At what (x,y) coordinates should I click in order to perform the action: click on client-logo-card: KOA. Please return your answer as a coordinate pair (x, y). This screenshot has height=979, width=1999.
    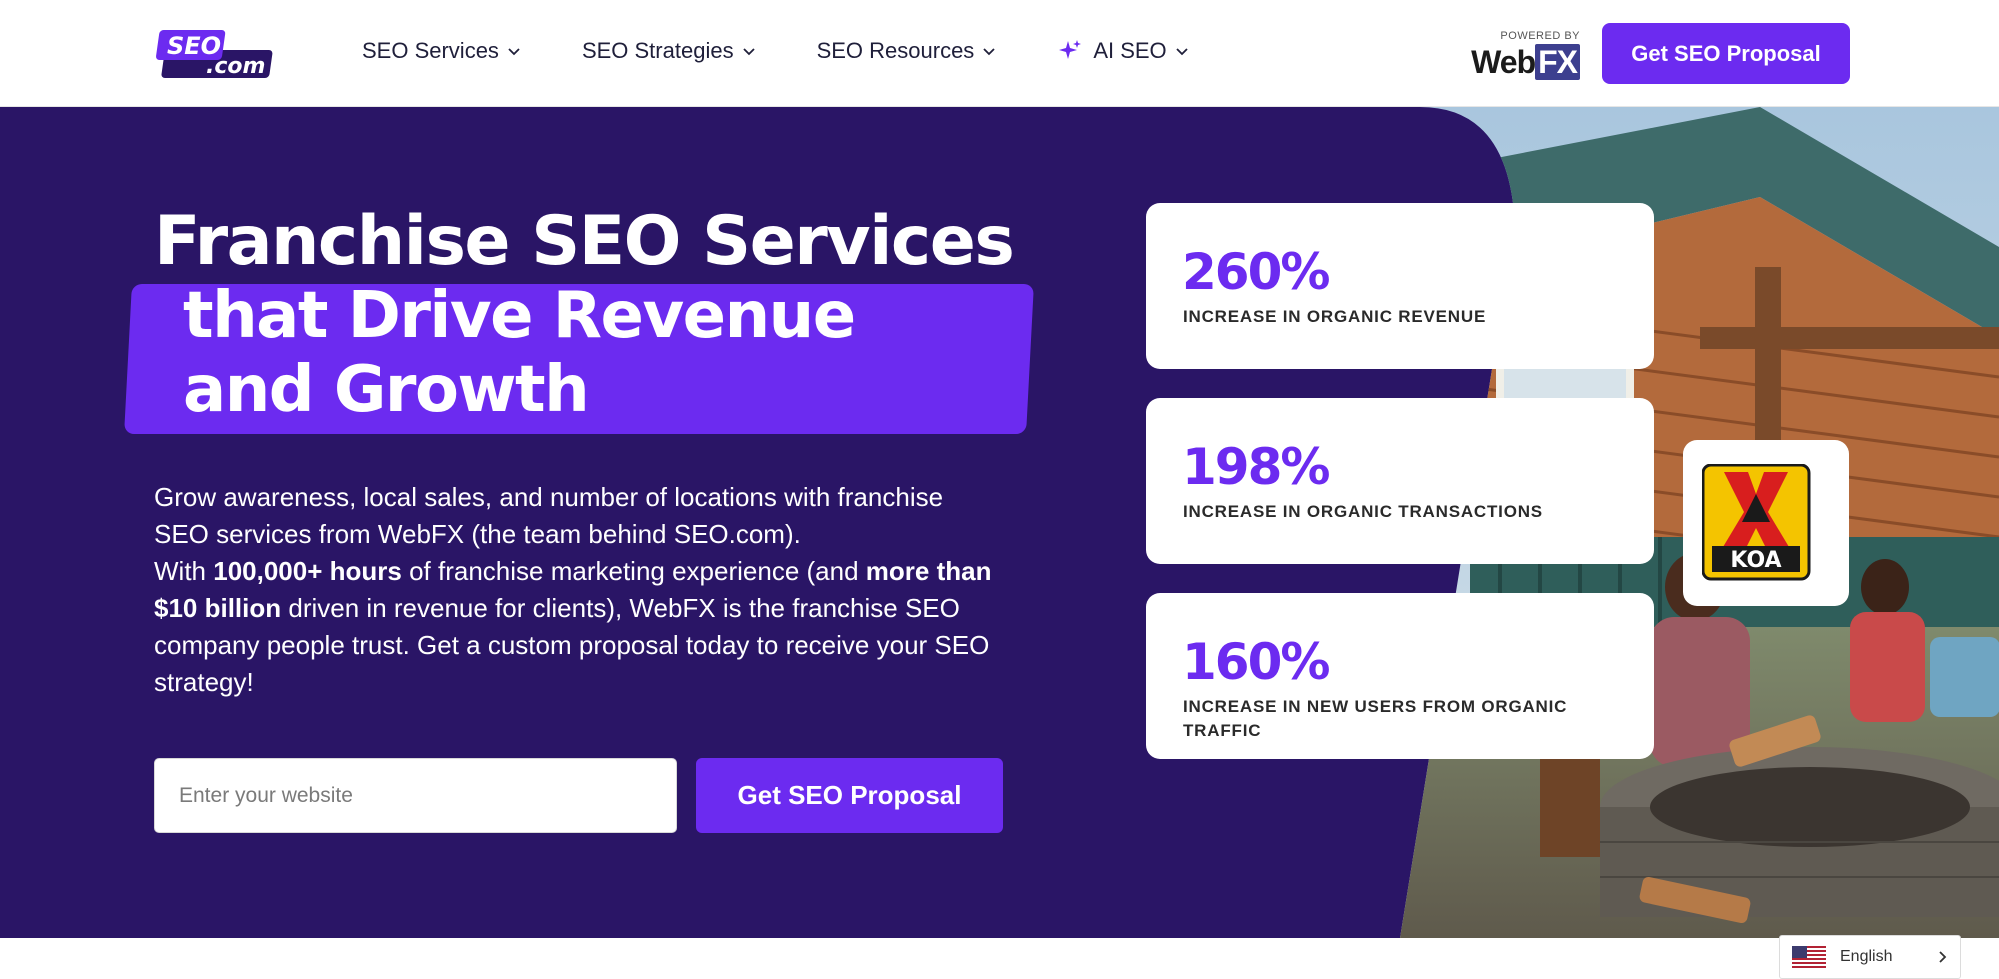
    Looking at the image, I should click on (1766, 523).